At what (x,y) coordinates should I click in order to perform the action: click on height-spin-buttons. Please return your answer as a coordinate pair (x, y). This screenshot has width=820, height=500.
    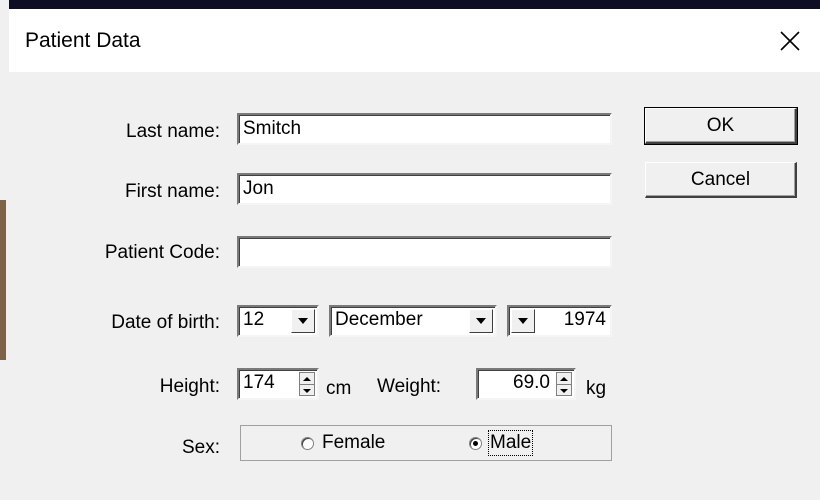
    Looking at the image, I should click on (307, 384).